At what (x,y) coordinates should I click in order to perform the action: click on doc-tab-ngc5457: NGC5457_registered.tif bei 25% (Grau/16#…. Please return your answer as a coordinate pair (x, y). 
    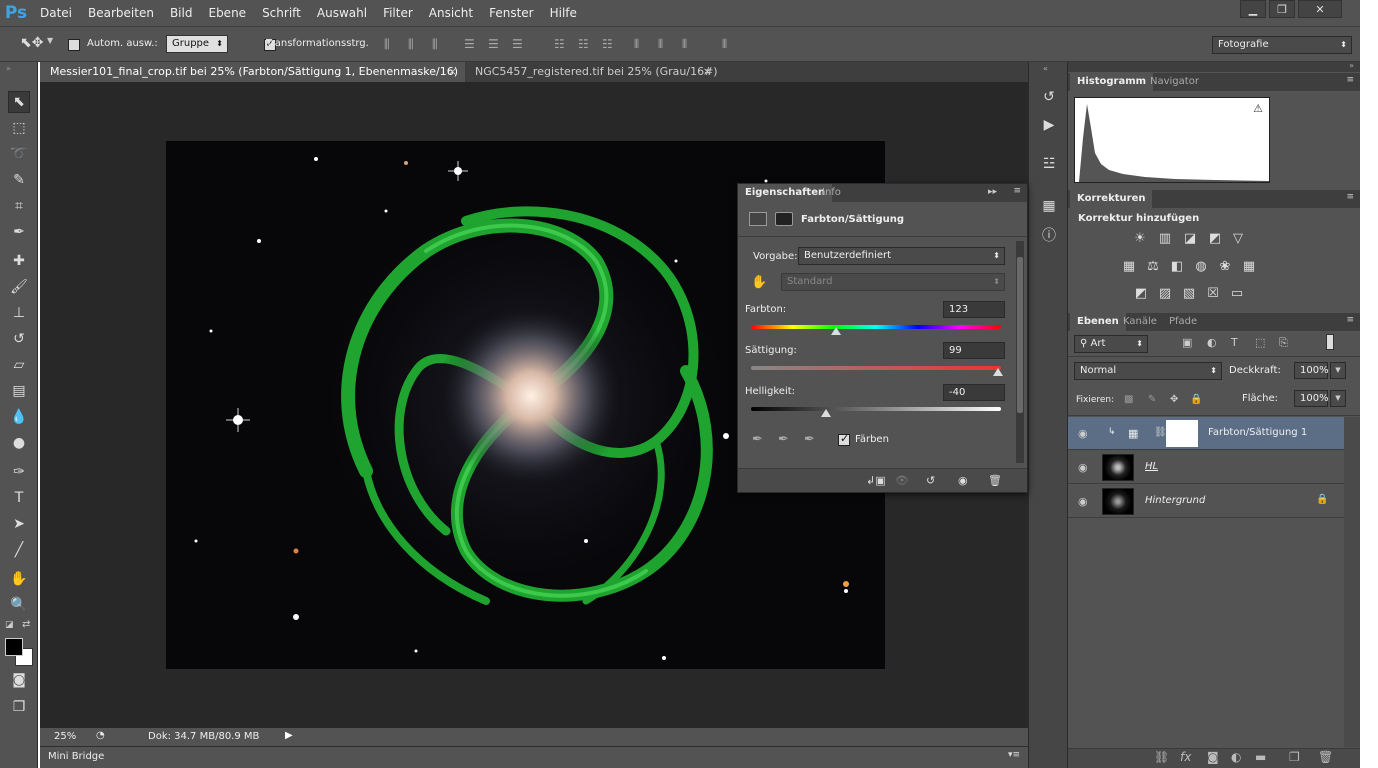
    Looking at the image, I should click on (592, 72).